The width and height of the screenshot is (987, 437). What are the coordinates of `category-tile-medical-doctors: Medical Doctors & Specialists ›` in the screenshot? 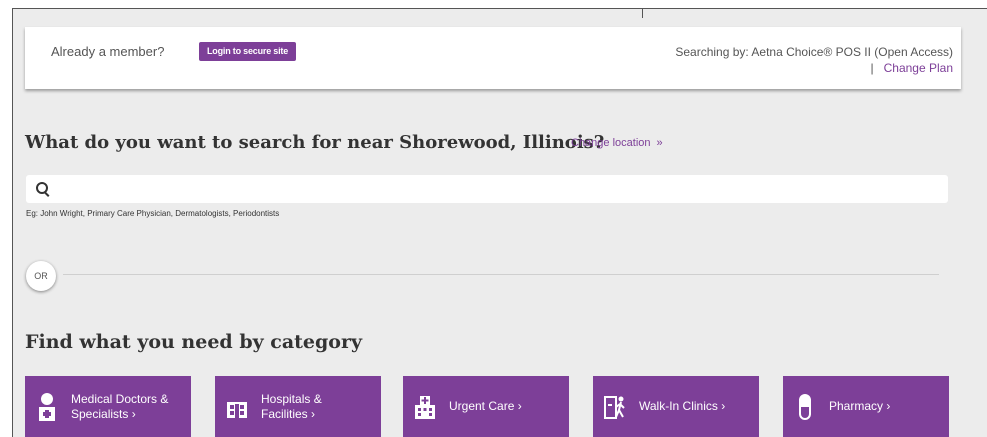 It's located at (108, 406).